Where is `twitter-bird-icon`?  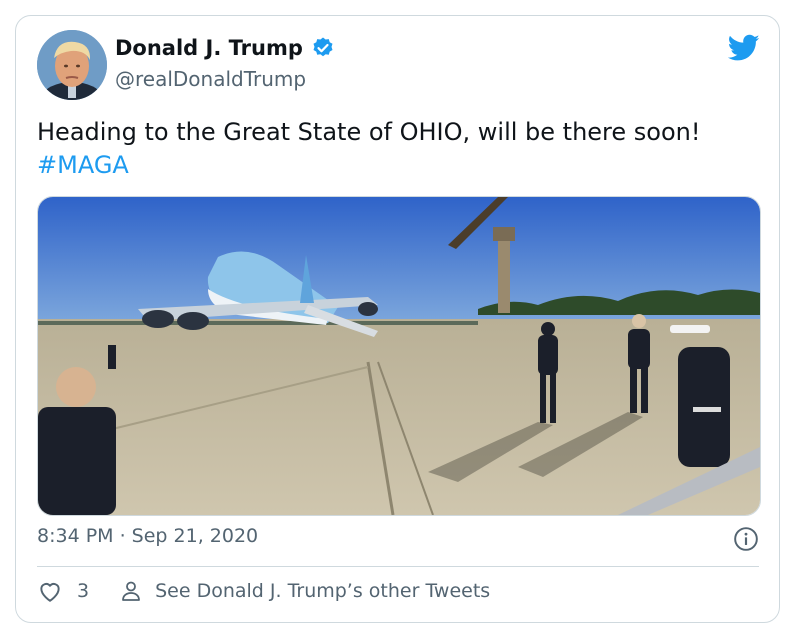
twitter-bird-icon is located at coordinates (744, 48).